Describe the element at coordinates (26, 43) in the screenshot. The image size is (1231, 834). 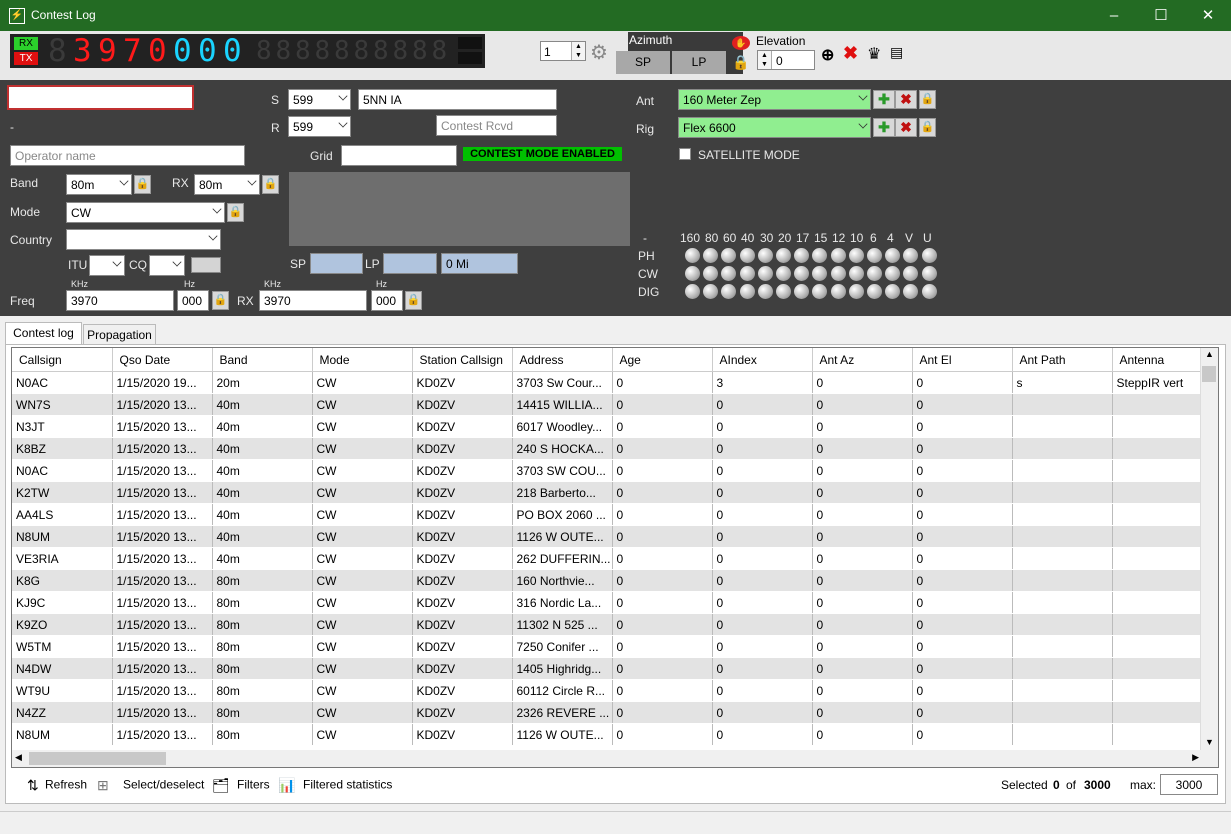
I see `rx-indicator: RX` at that location.